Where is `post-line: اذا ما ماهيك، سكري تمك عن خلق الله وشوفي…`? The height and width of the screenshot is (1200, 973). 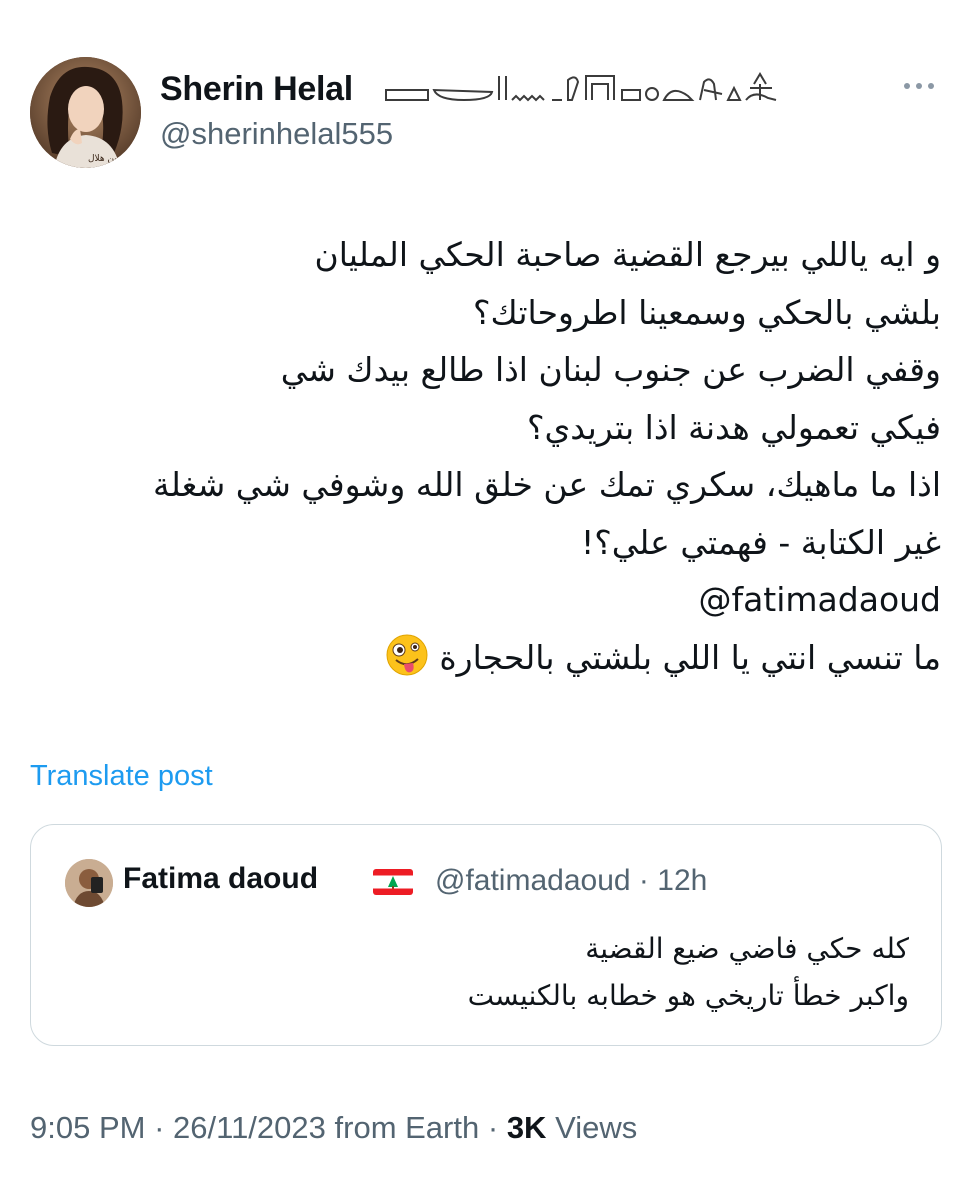 post-line: اذا ما ماهيك، سكري تمك عن خلق الله وشوفي… is located at coordinates (547, 484).